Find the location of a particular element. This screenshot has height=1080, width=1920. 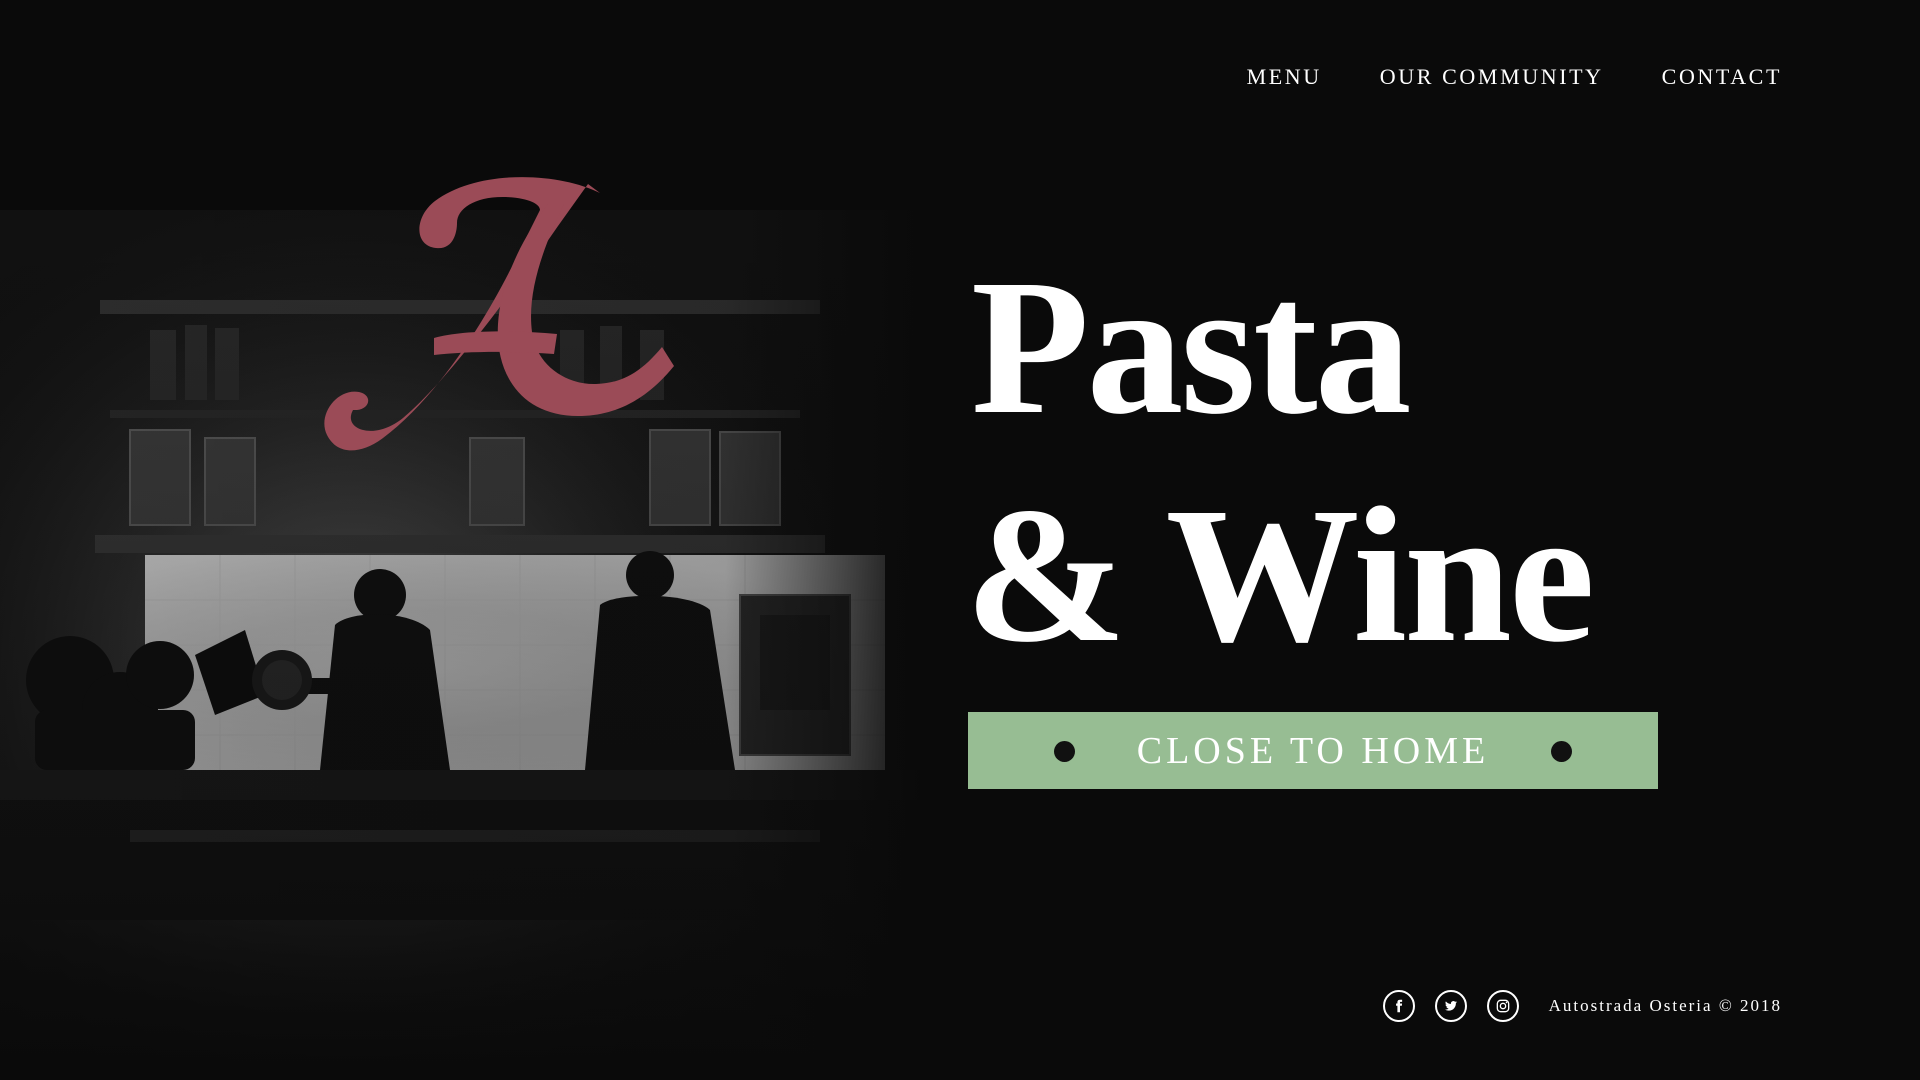

tagline-dot-right is located at coordinates (1561, 751).